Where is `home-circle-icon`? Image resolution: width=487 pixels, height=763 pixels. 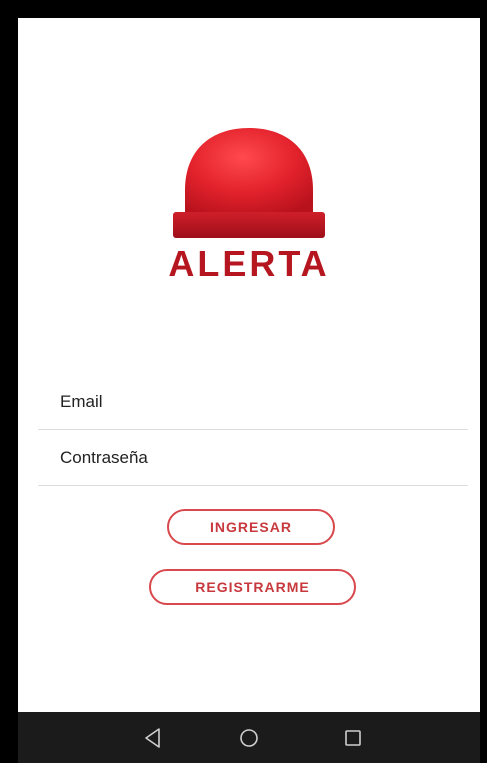
home-circle-icon is located at coordinates (249, 738).